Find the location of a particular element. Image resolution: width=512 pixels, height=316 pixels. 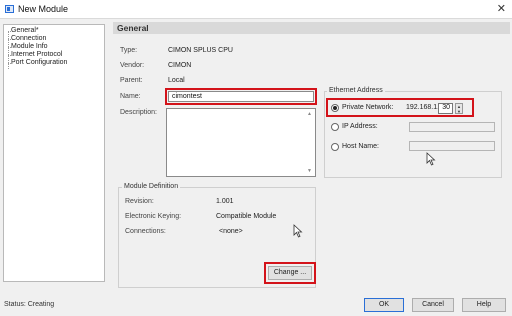

parent-value: Local is located at coordinates (176, 80).